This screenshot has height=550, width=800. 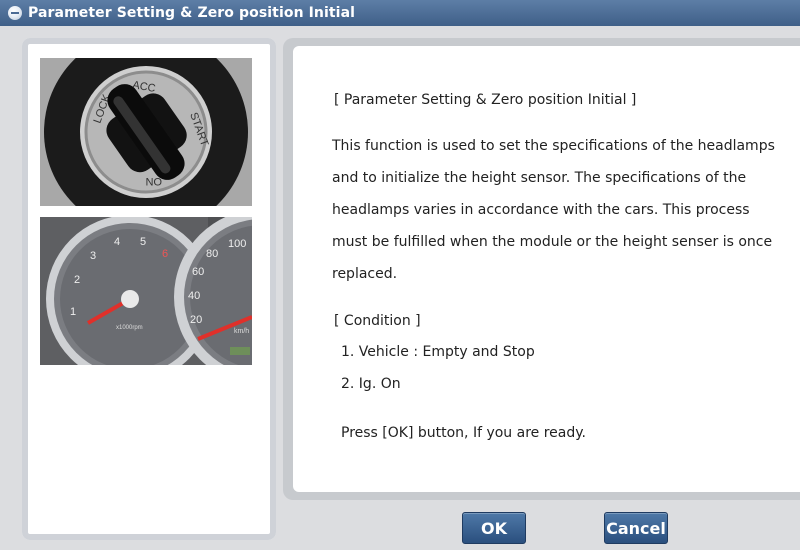 I want to click on speed-unit-label: km/h, so click(x=241, y=331).